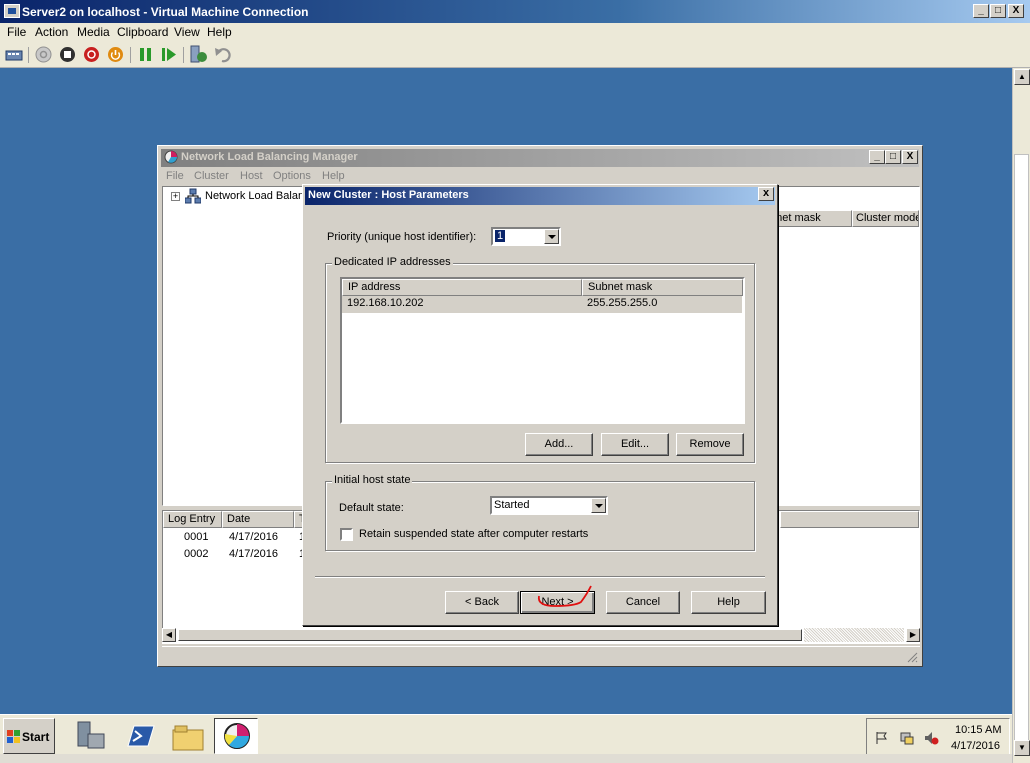 The width and height of the screenshot is (1030, 763). What do you see at coordinates (710, 444) in the screenshot?
I see `remove-button: Remove` at bounding box center [710, 444].